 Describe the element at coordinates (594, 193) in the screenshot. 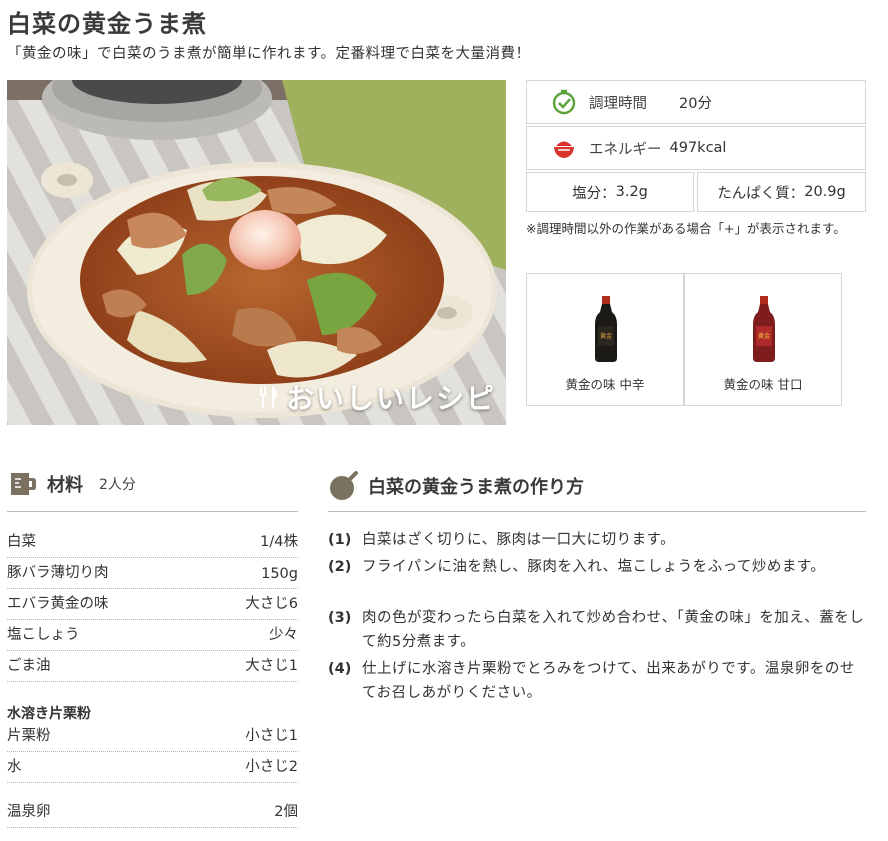

I see `salt-label: 塩分：` at that location.